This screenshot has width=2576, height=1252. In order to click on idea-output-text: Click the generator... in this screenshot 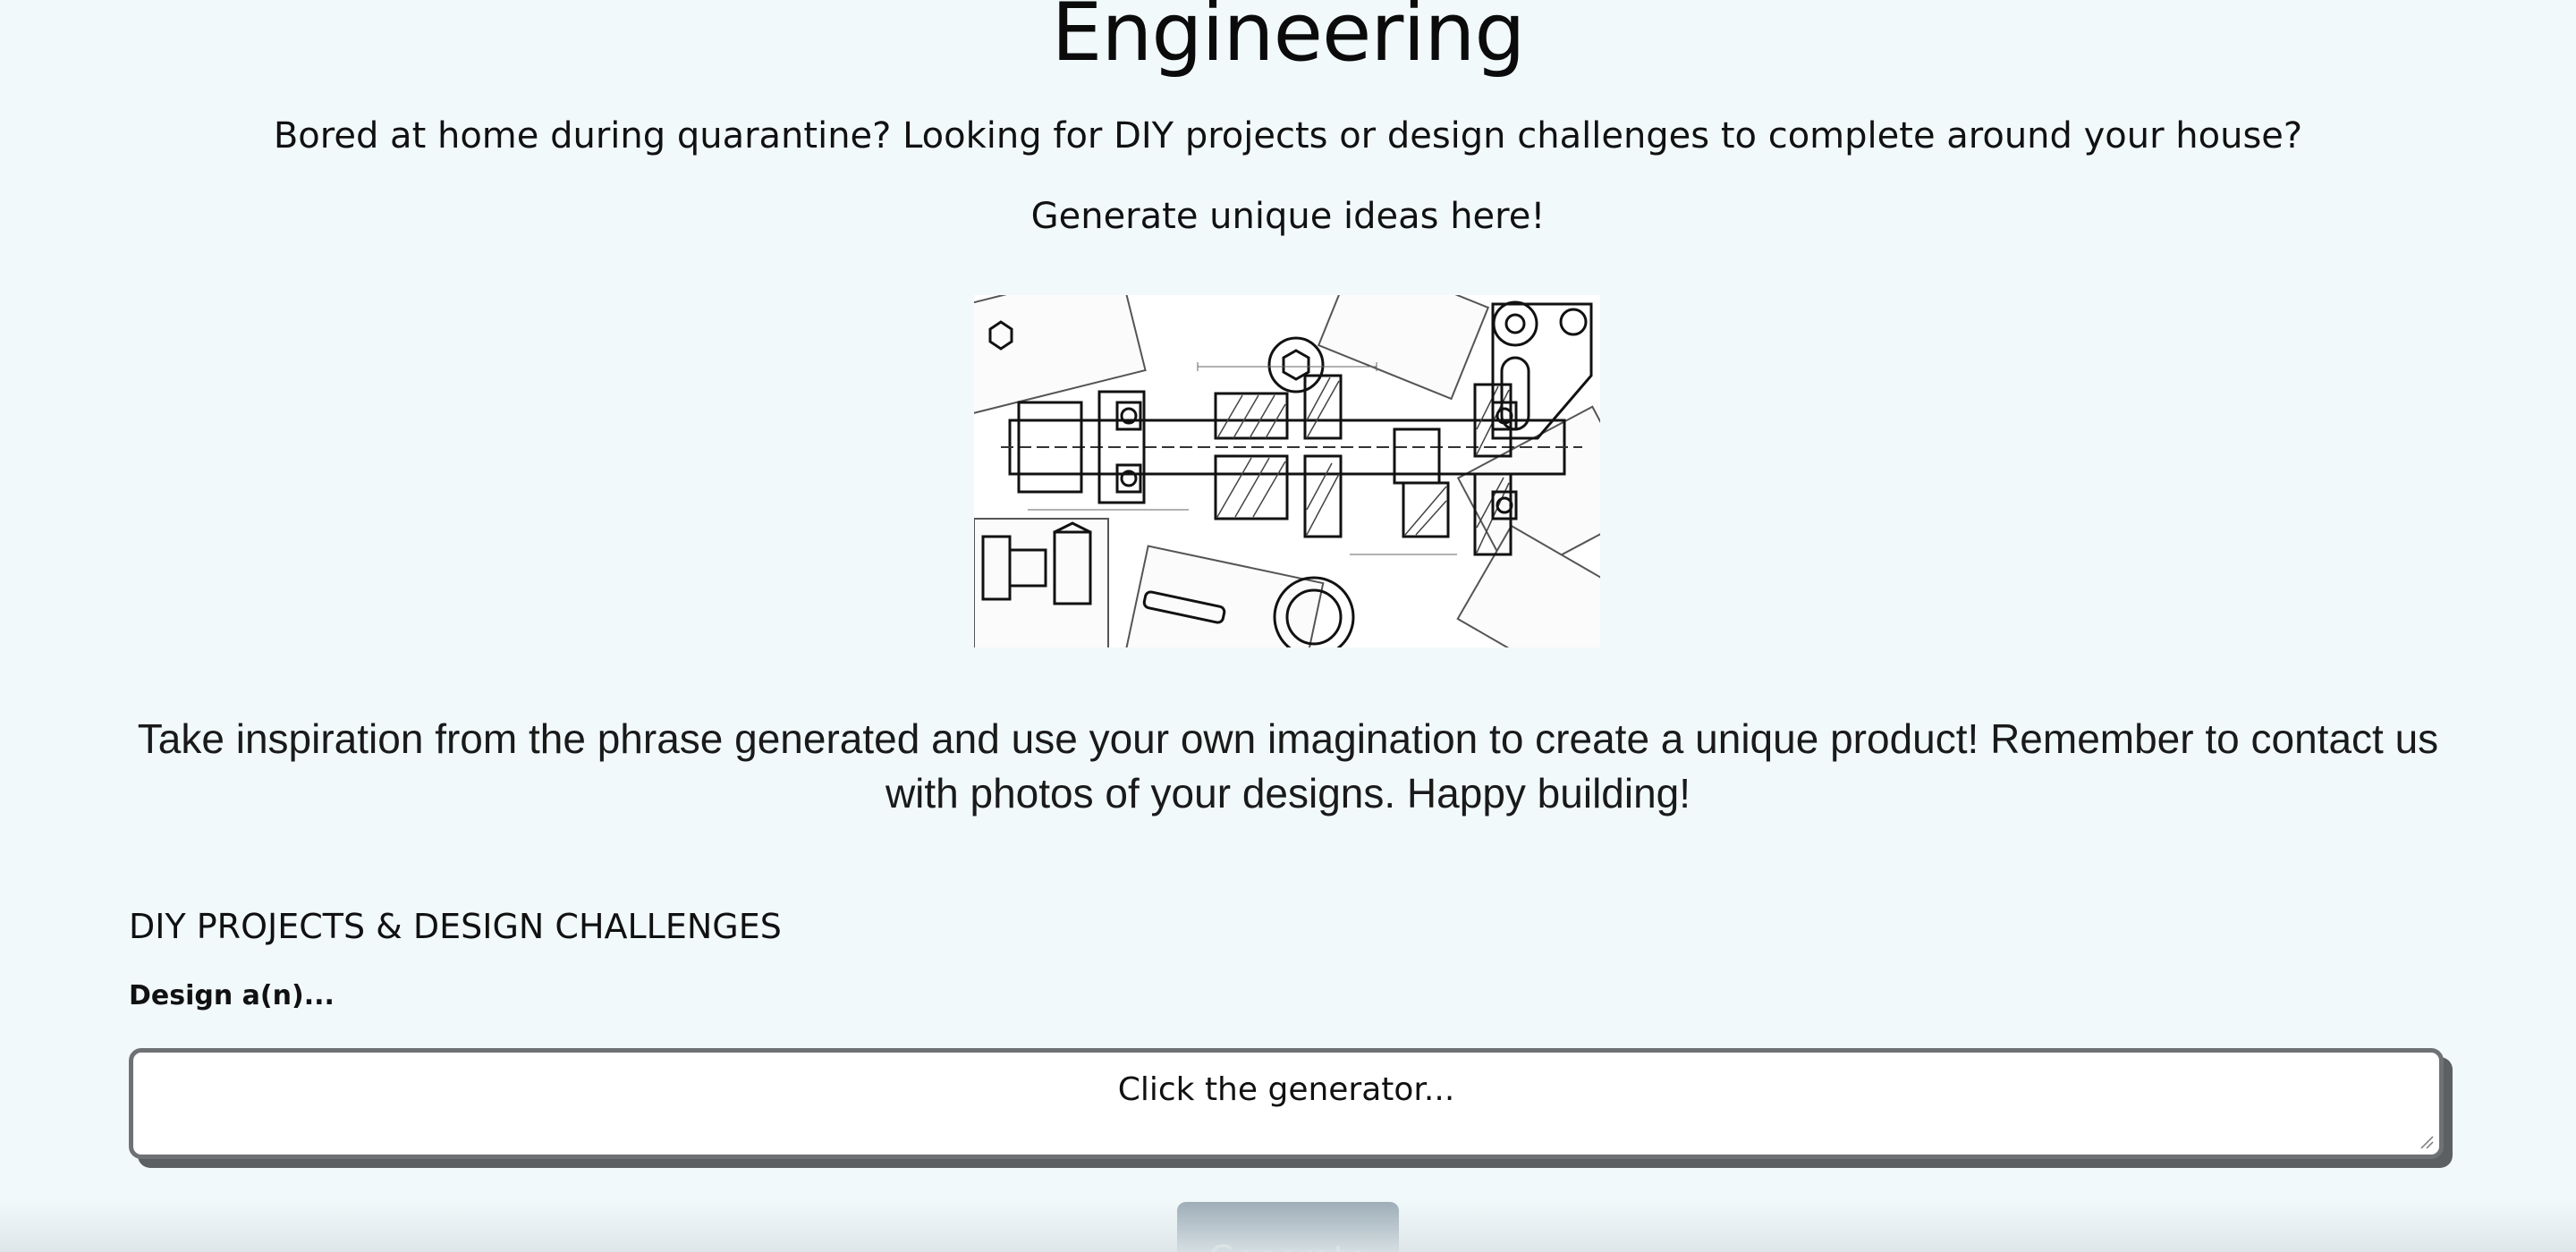, I will do `click(1286, 1090)`.